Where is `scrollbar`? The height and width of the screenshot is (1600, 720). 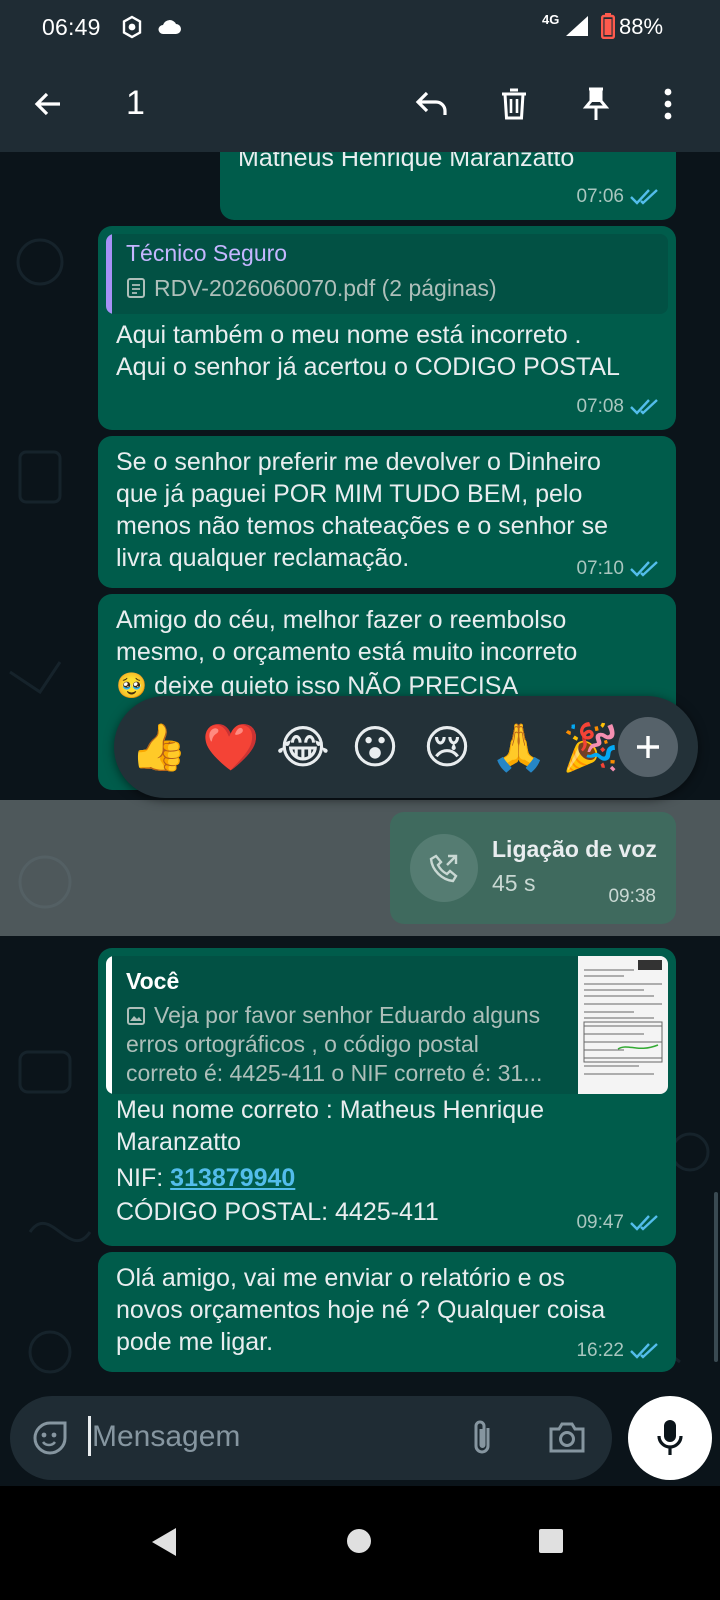 scrollbar is located at coordinates (716, 1277).